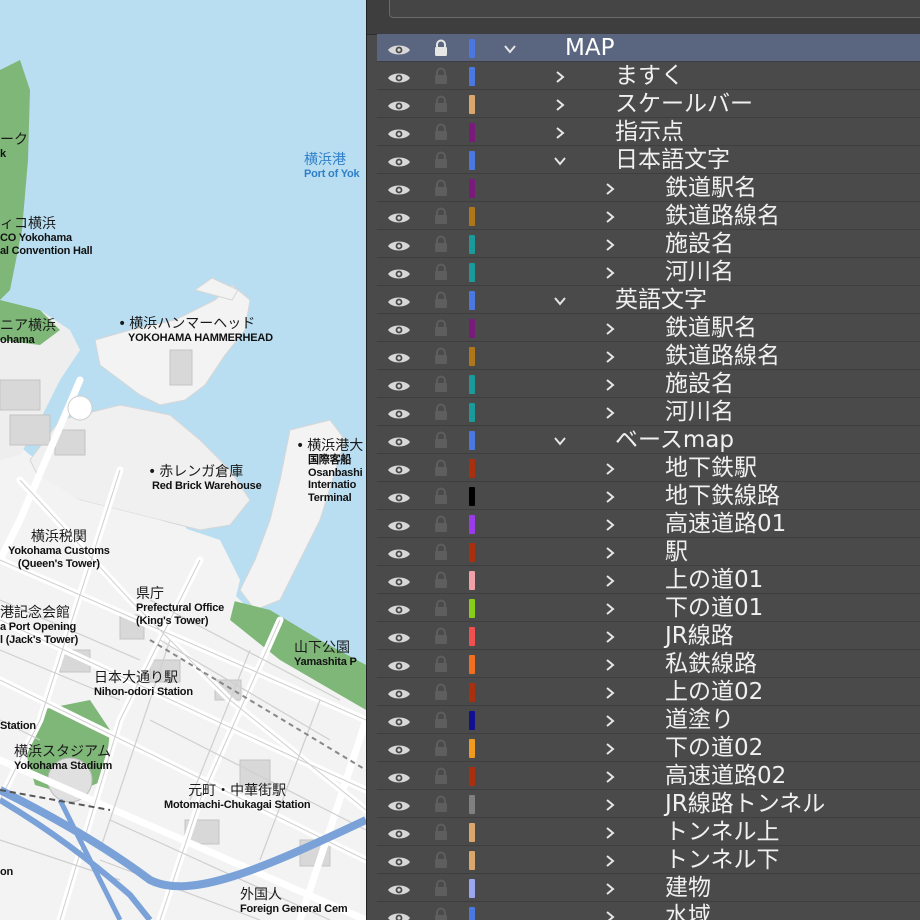 The height and width of the screenshot is (920, 920). I want to click on layer-row: 水域, so click(648, 911).